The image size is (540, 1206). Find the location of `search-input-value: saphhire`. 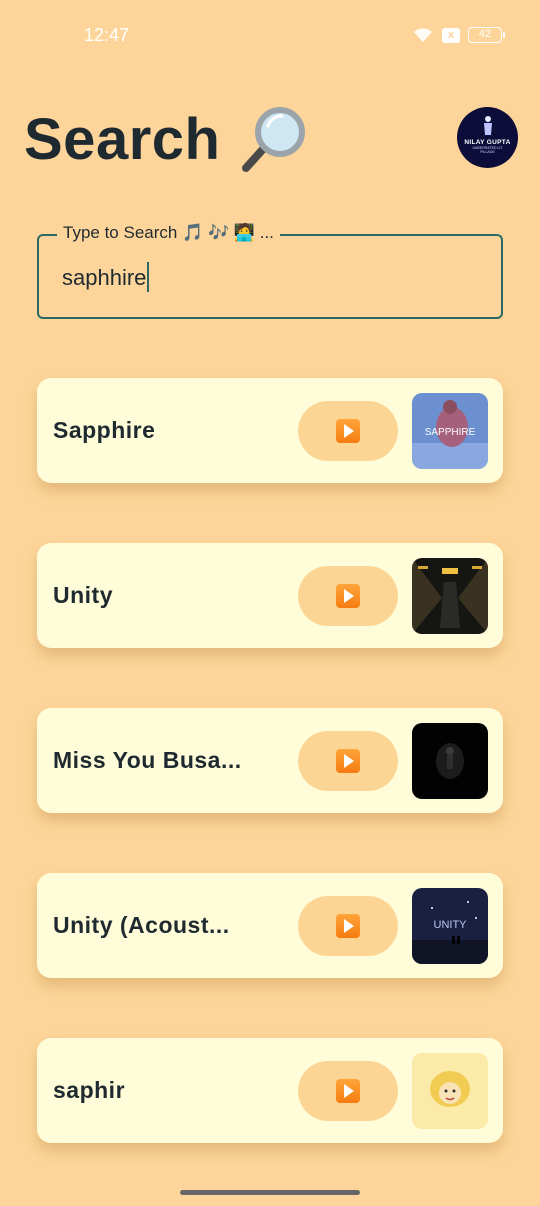

search-input-value: saphhire is located at coordinates (104, 277).